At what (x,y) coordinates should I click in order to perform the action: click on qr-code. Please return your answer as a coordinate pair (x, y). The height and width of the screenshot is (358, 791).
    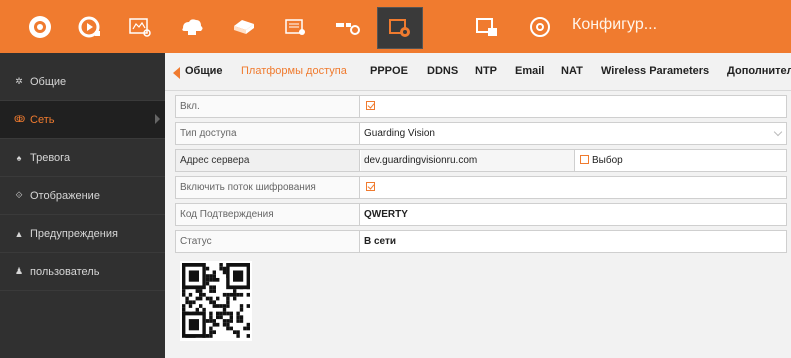
    Looking at the image, I should click on (216, 301).